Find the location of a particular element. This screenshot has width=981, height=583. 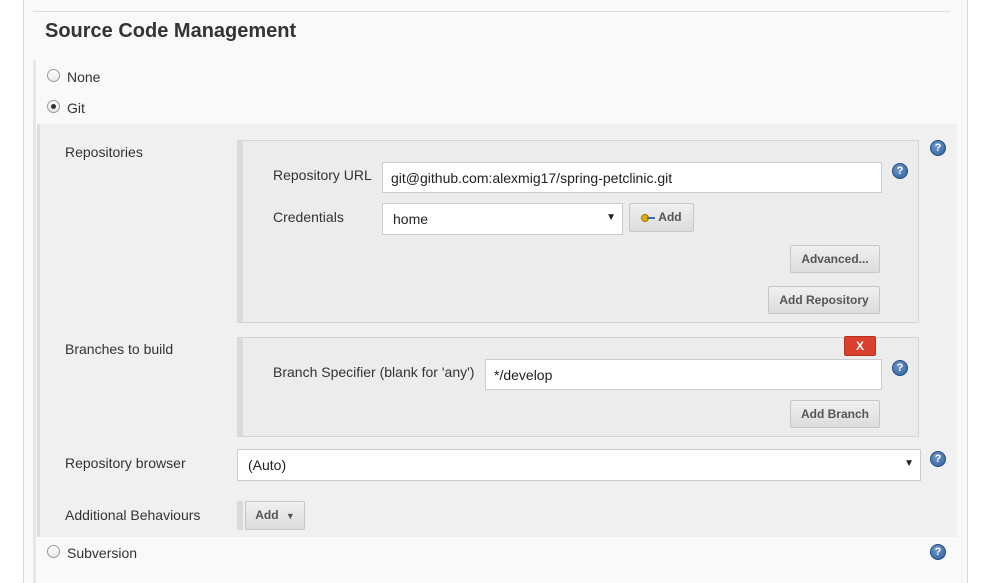

add-behaviour-label: Add is located at coordinates (267, 515).